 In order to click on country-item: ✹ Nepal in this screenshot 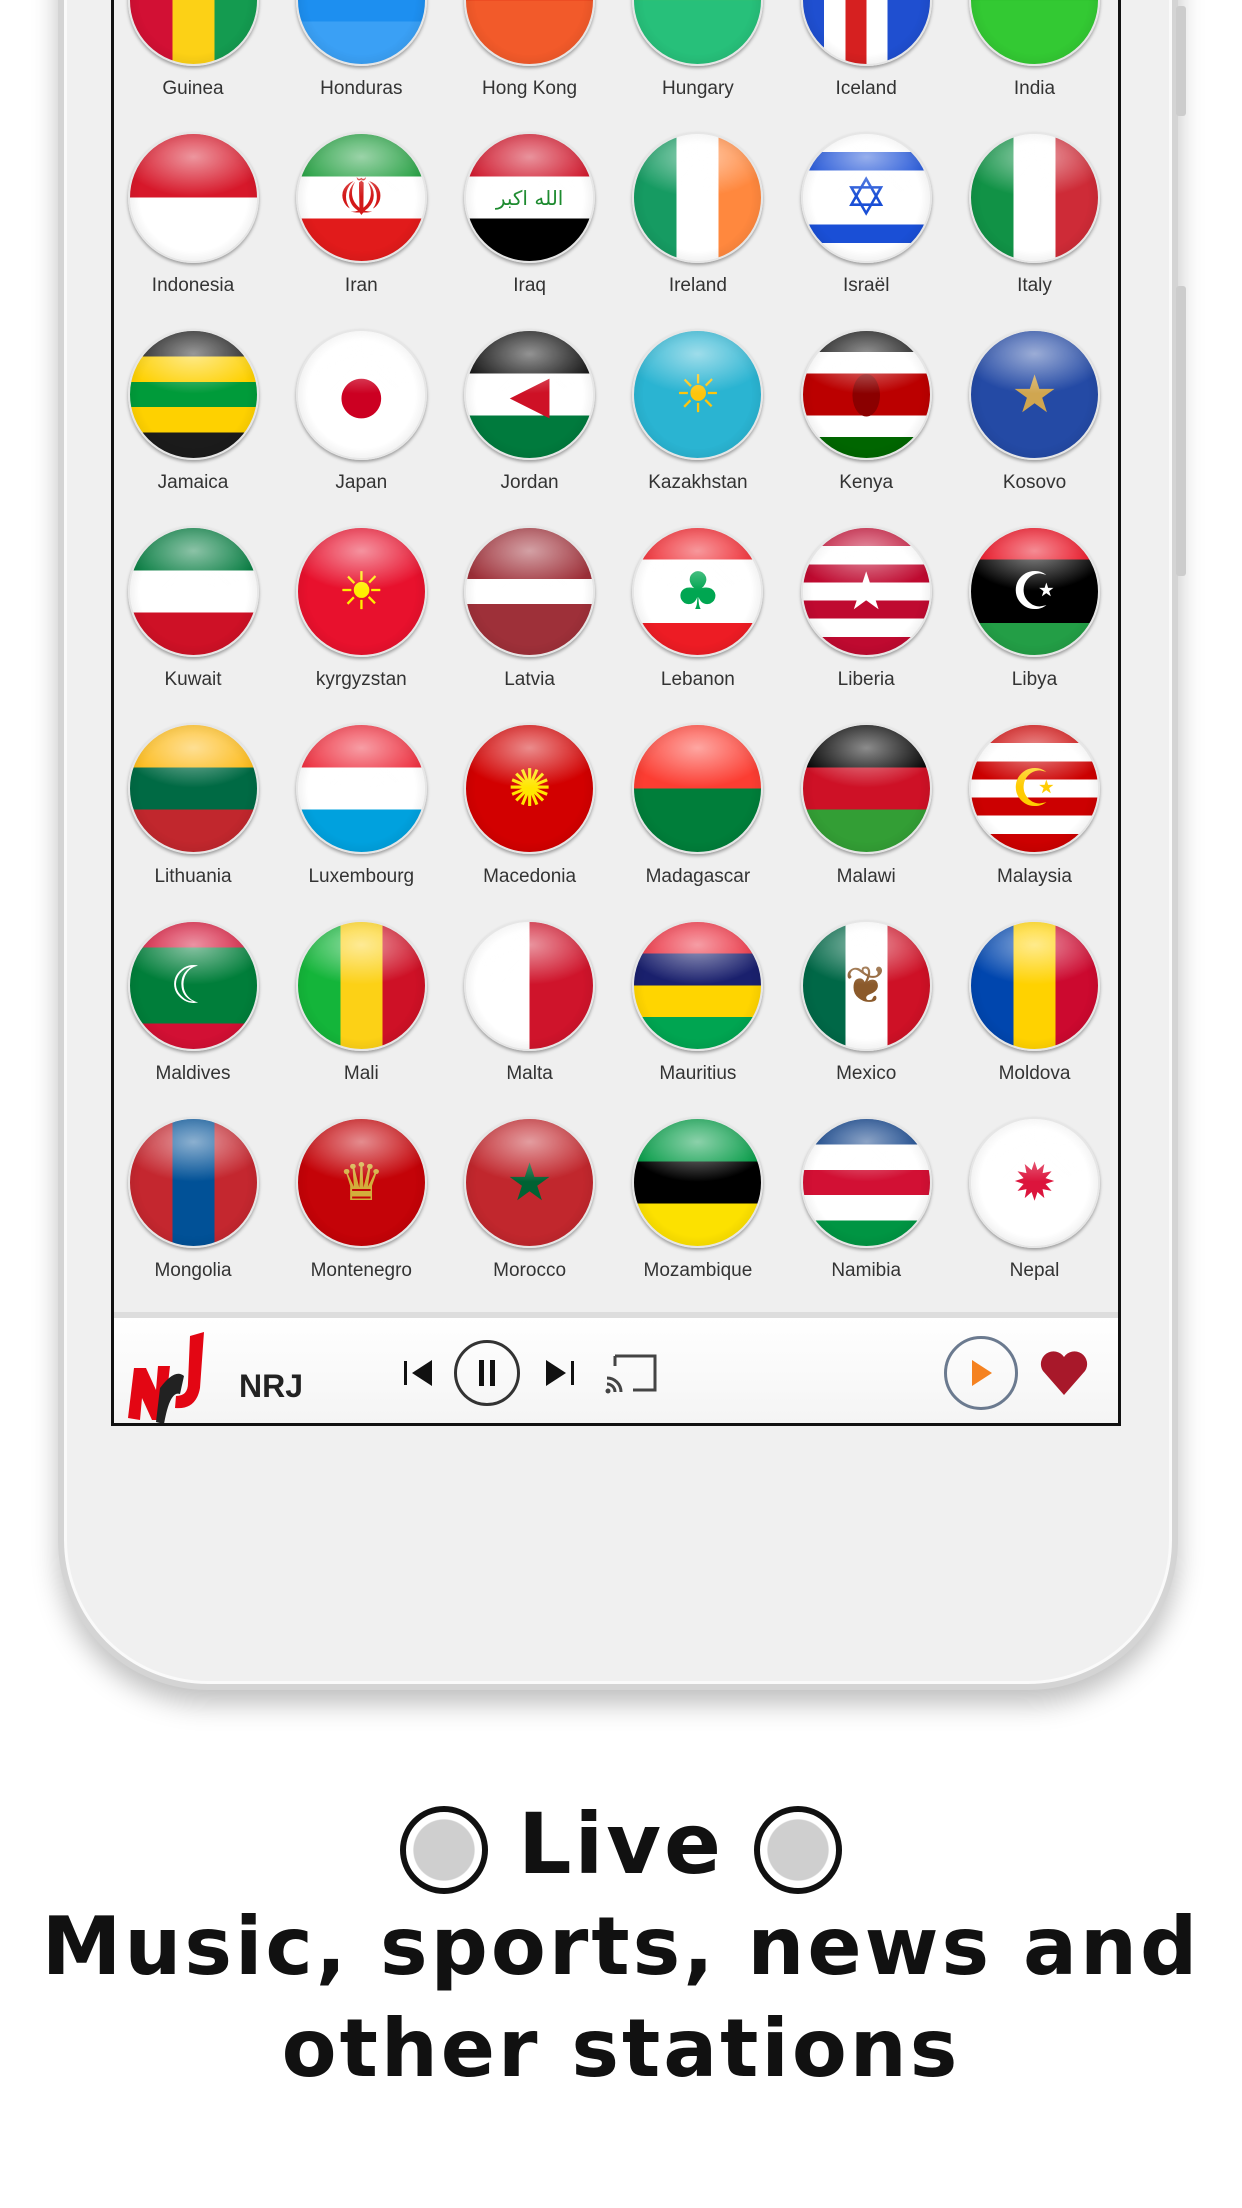, I will do `click(1035, 1199)`.